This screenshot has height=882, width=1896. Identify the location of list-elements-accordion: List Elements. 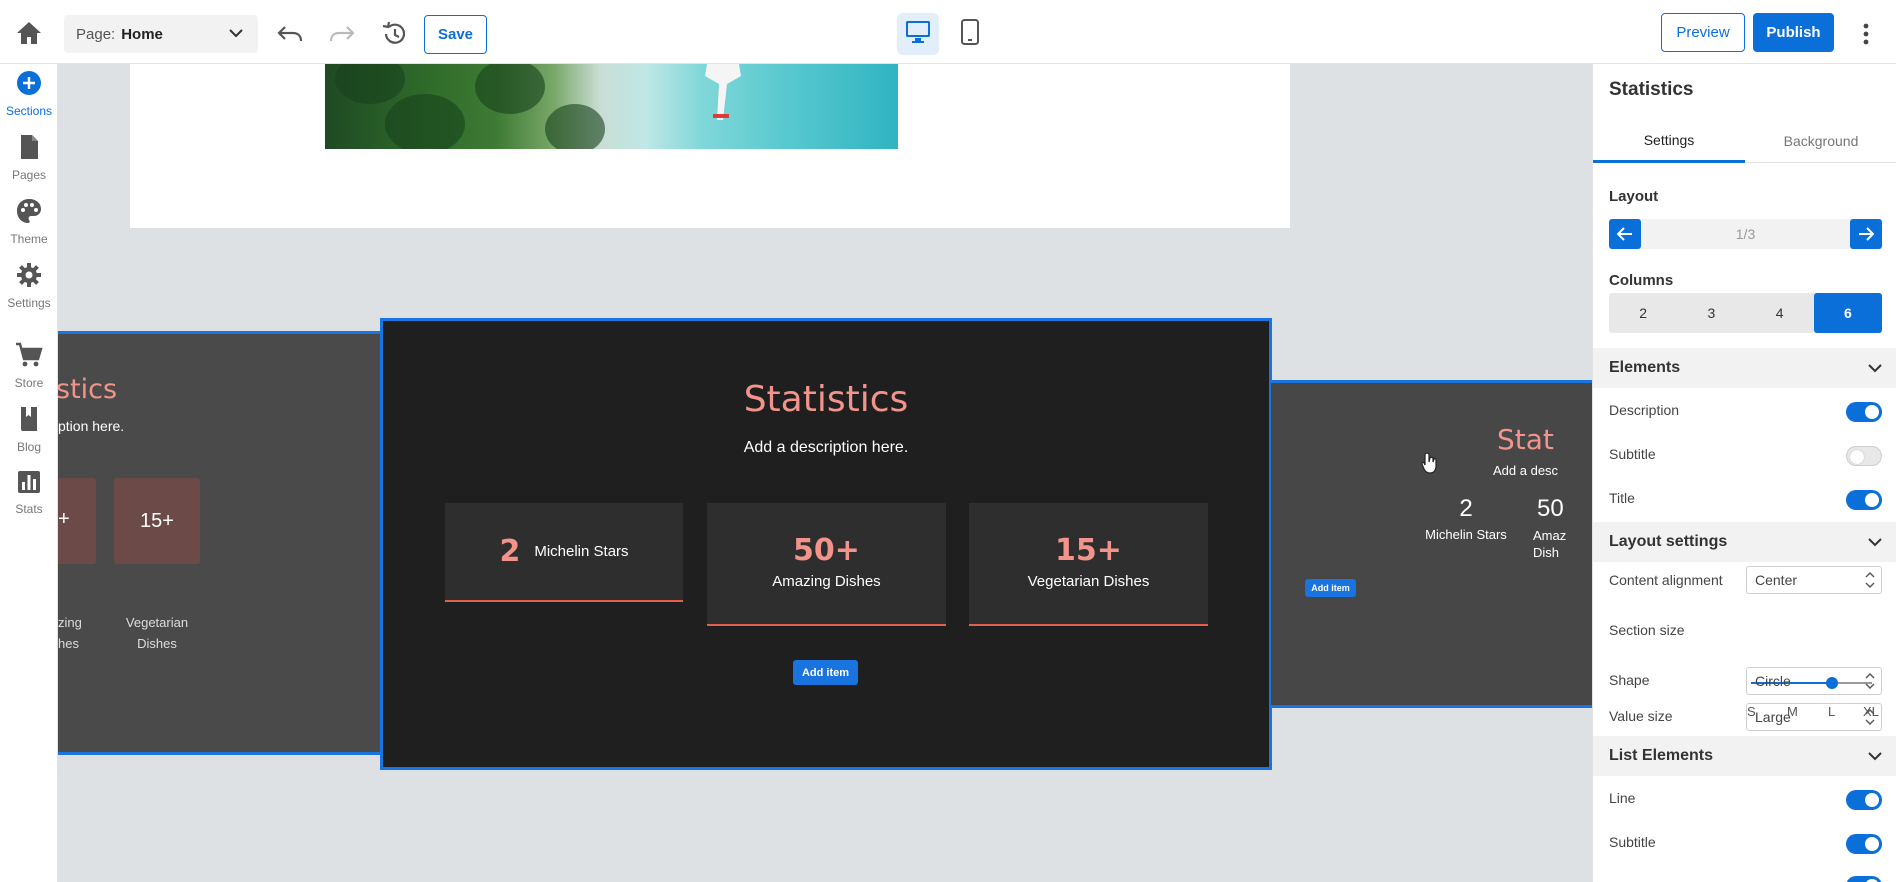
(1744, 756).